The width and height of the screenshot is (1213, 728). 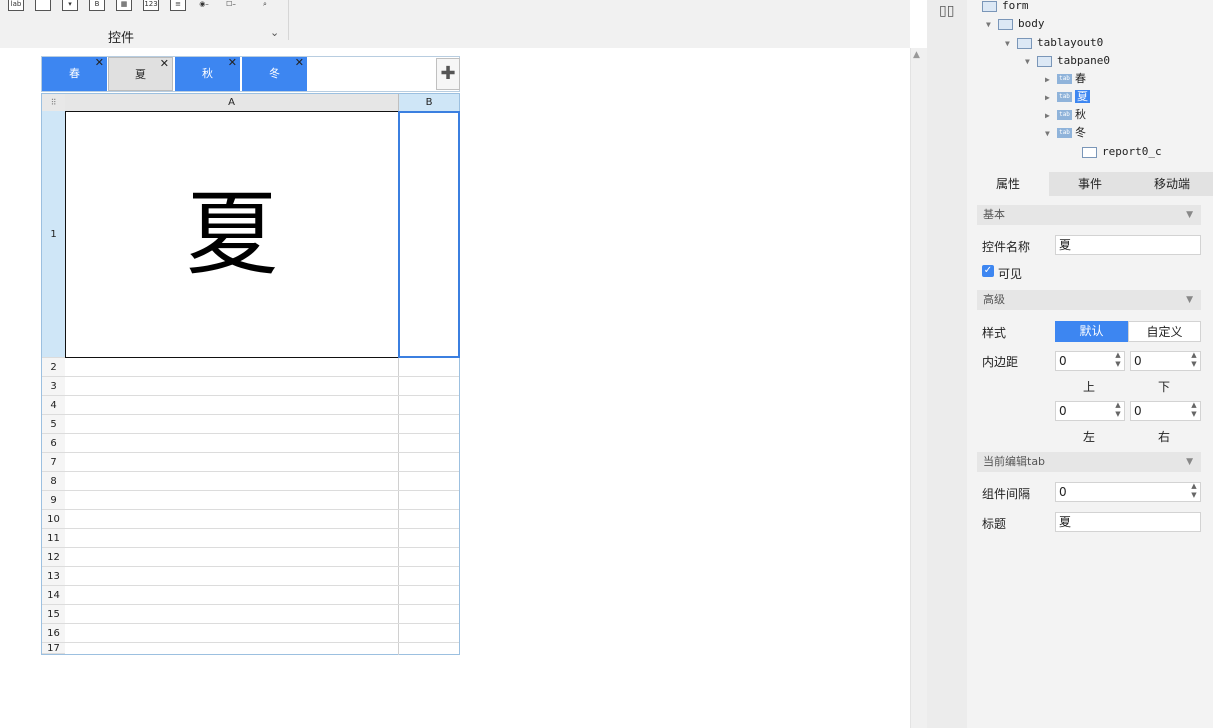 I want to click on row-header: 16, so click(x=53, y=633).